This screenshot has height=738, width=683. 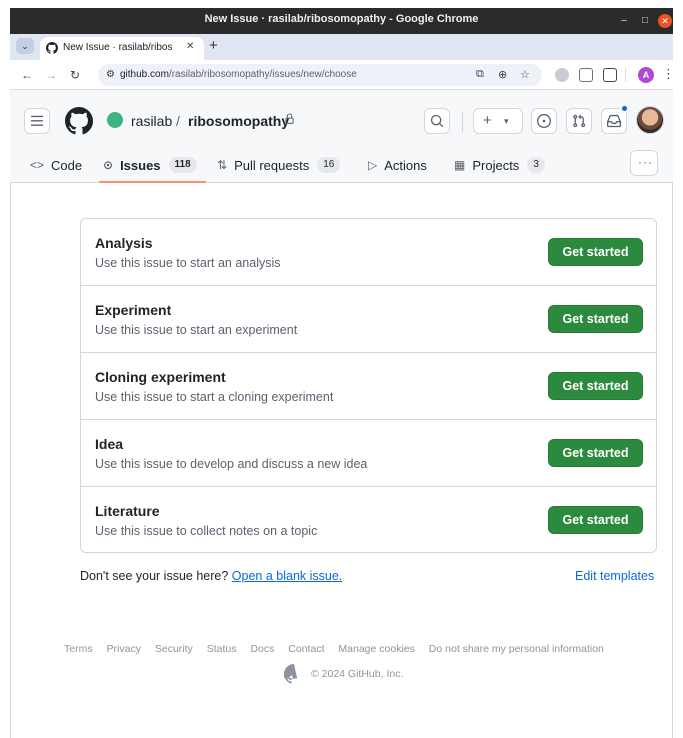 What do you see at coordinates (75, 75) in the screenshot?
I see `reload-icon: ↻` at bounding box center [75, 75].